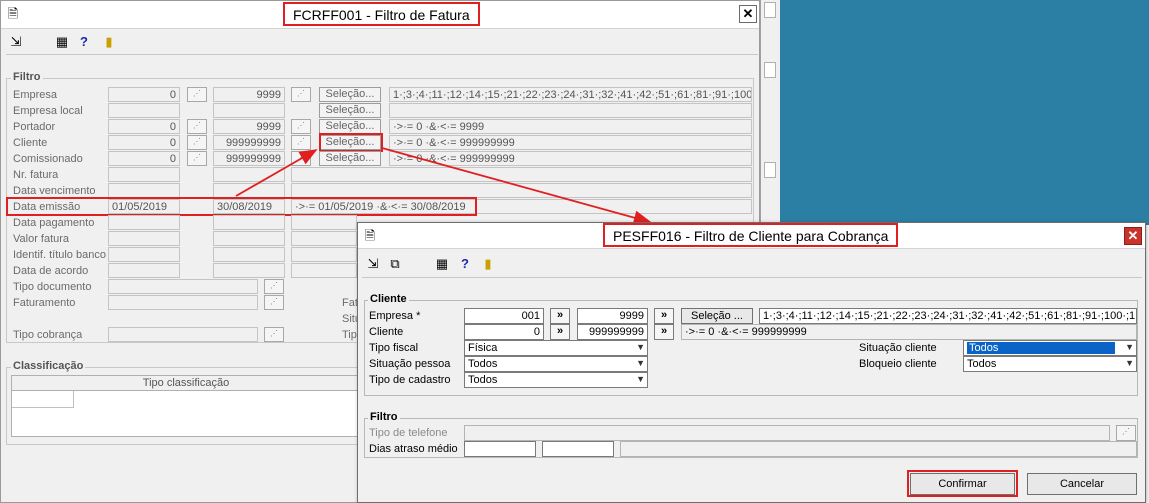 The image size is (1149, 503). I want to click on dias-atraso-label: Dias atraso médio, so click(413, 449).